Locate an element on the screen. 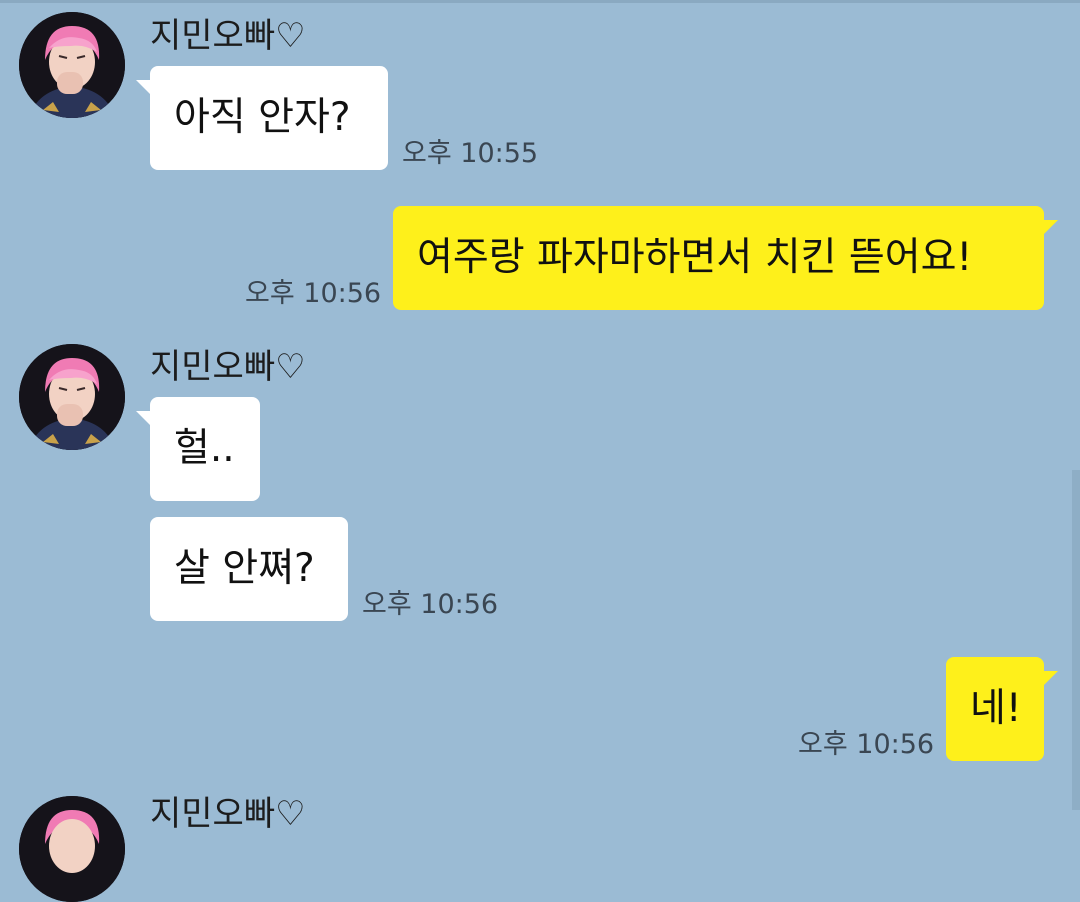 Image resolution: width=1080 pixels, height=902 pixels. message-text: 네! is located at coordinates (996, 708).